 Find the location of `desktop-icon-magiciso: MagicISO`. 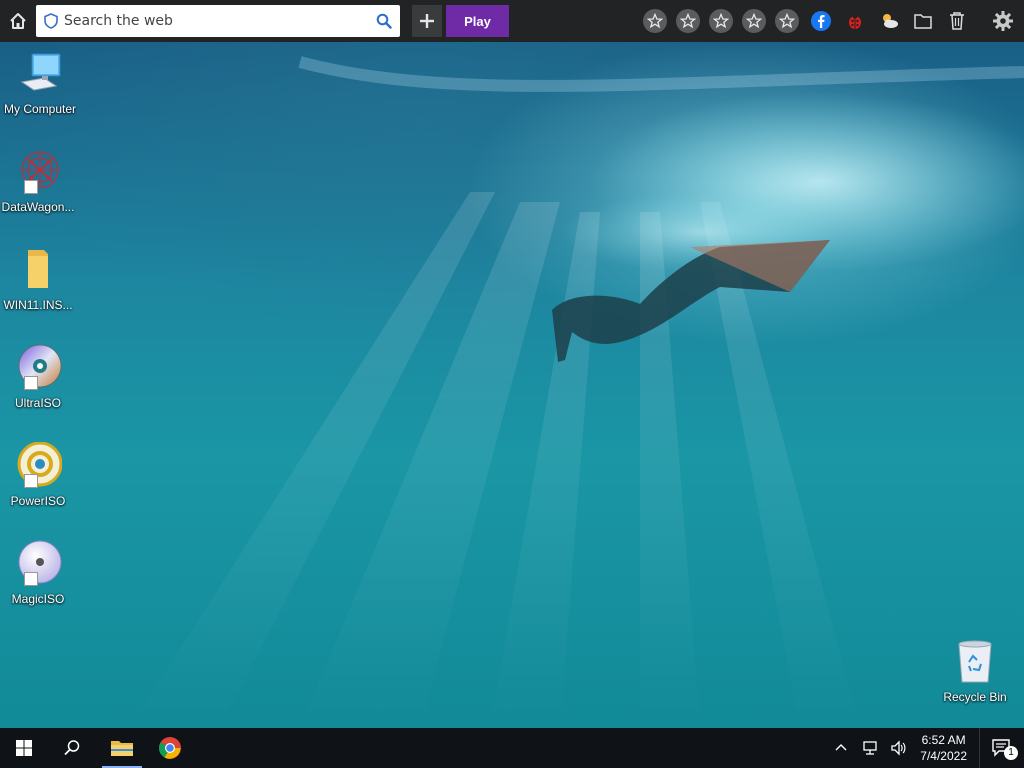

desktop-icon-magiciso: MagicISO is located at coordinates (39, 573).